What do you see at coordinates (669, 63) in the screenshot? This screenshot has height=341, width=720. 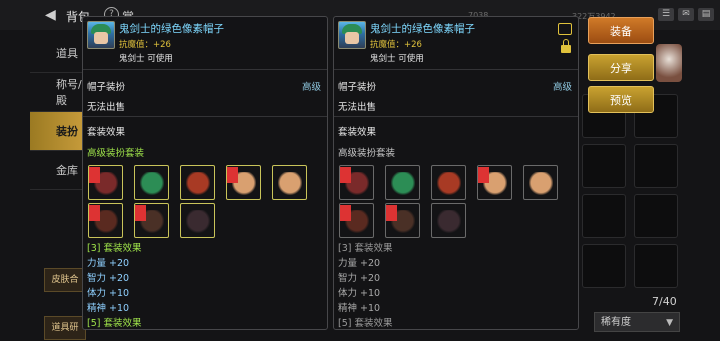 I see `character-avatar` at bounding box center [669, 63].